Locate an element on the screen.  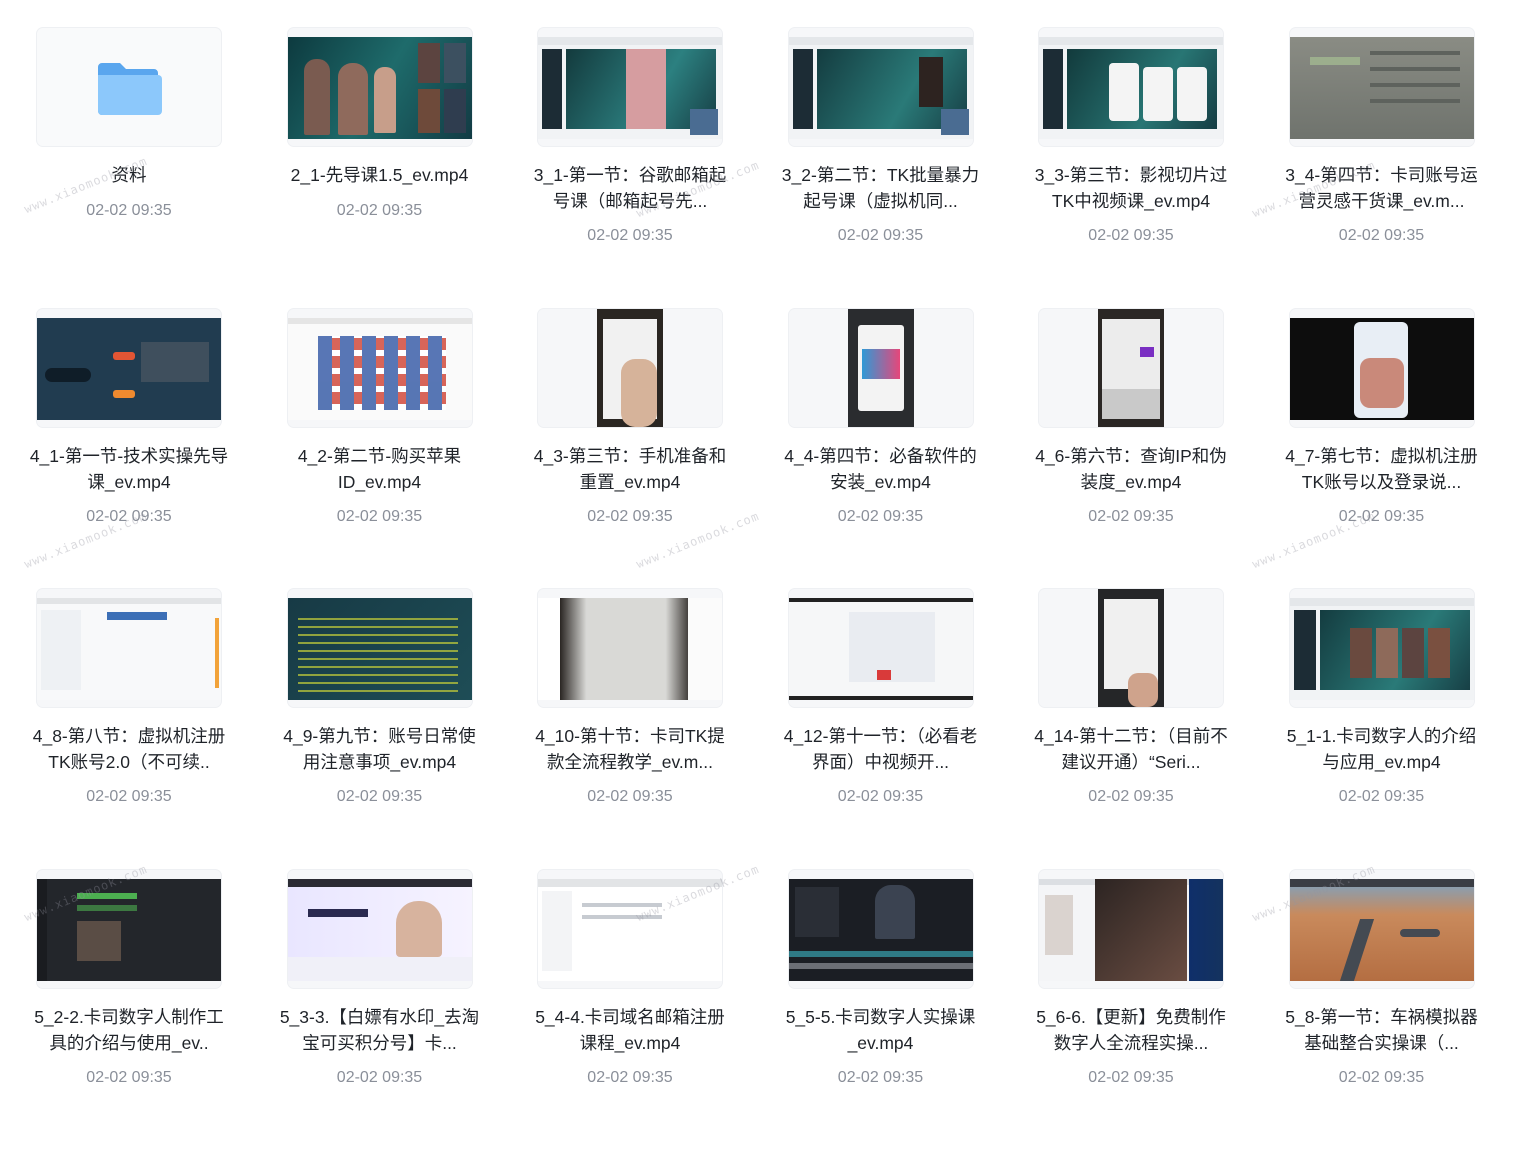
file-name: 4_3-第三节：手机准备和重置_ev.mp4 is located at coordinates (630, 469).